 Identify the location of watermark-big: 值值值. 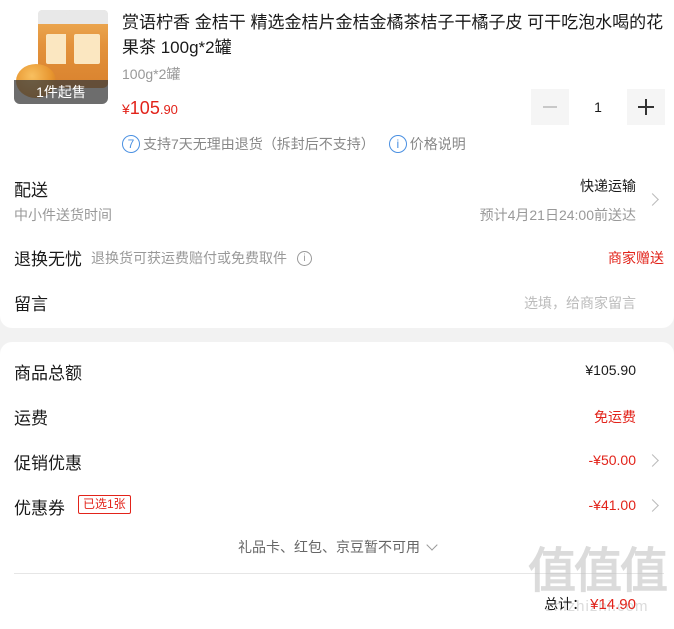
(597, 571).